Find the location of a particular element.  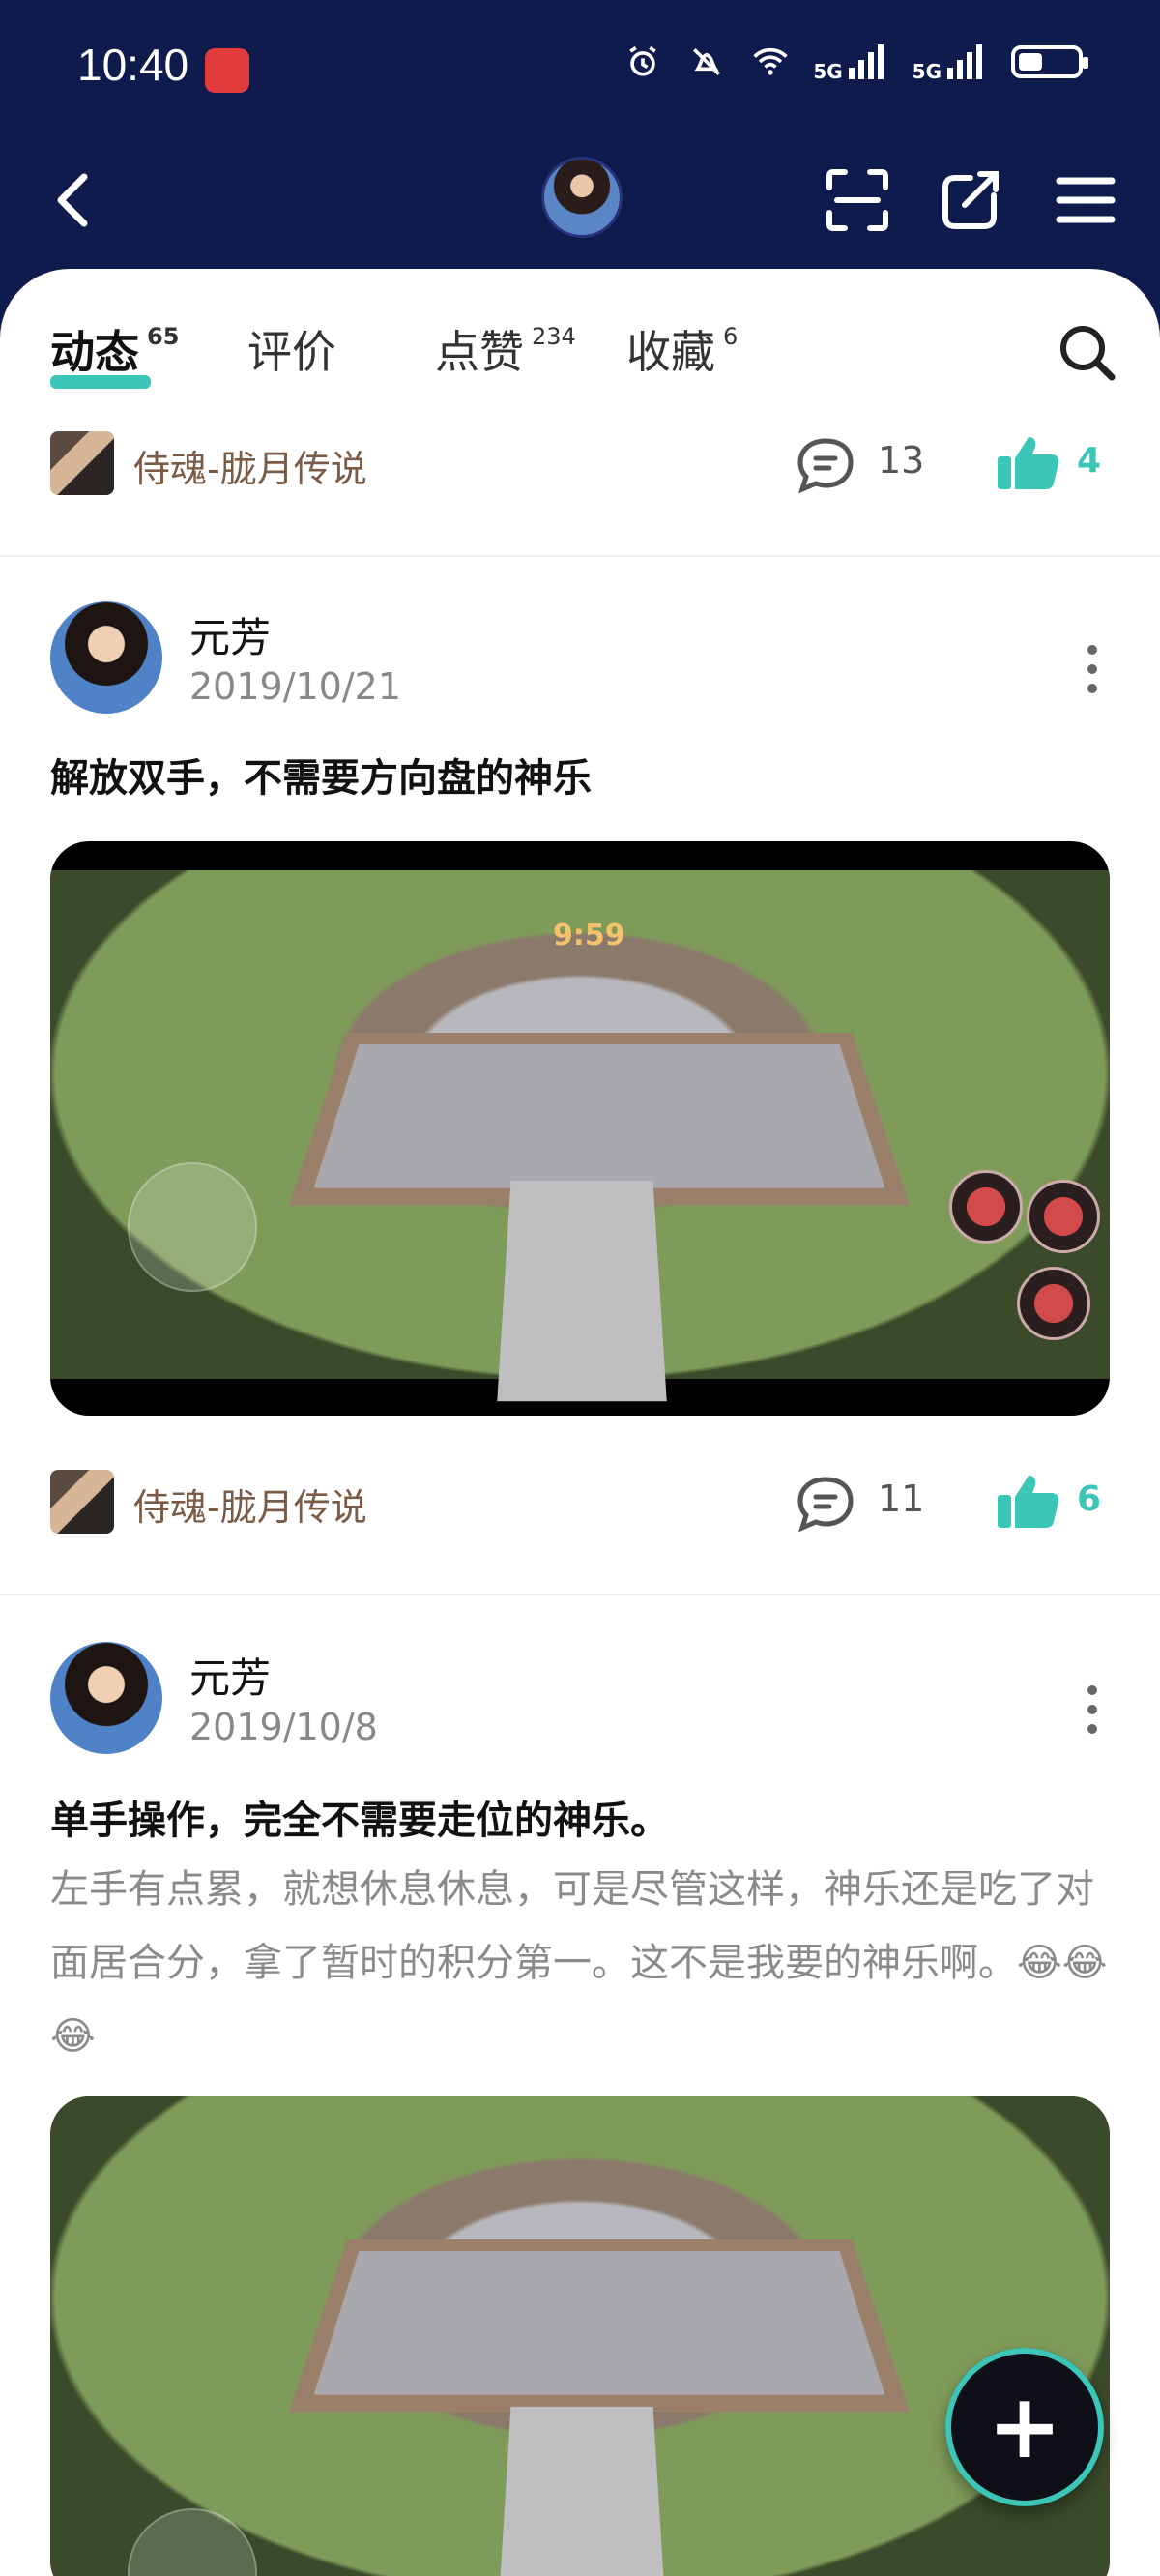

search-button is located at coordinates (1087, 353).